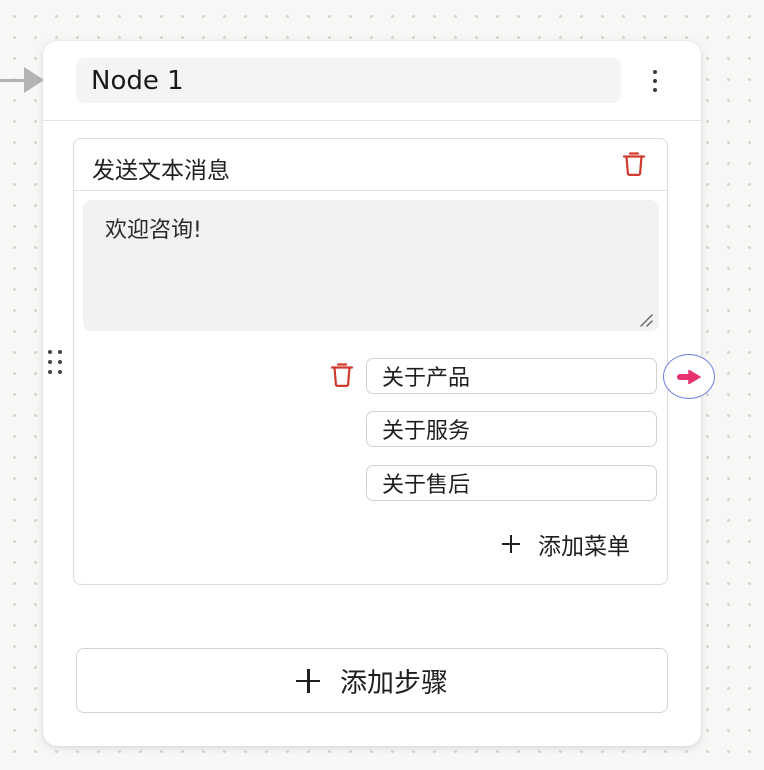 The width and height of the screenshot is (764, 770). Describe the element at coordinates (342, 374) in the screenshot. I see `delete-option-trash-icon` at that location.